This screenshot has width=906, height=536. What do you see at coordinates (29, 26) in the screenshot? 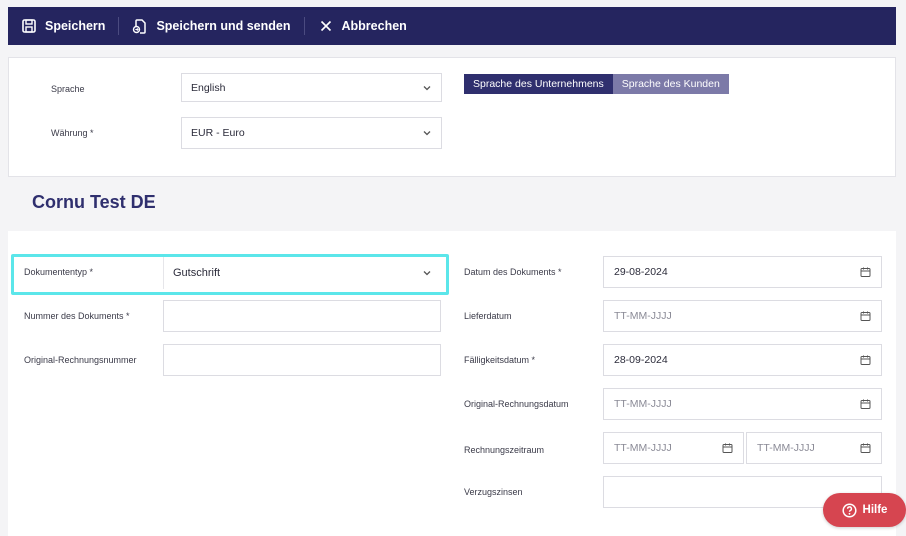
I see `floppy-disk-icon` at bounding box center [29, 26].